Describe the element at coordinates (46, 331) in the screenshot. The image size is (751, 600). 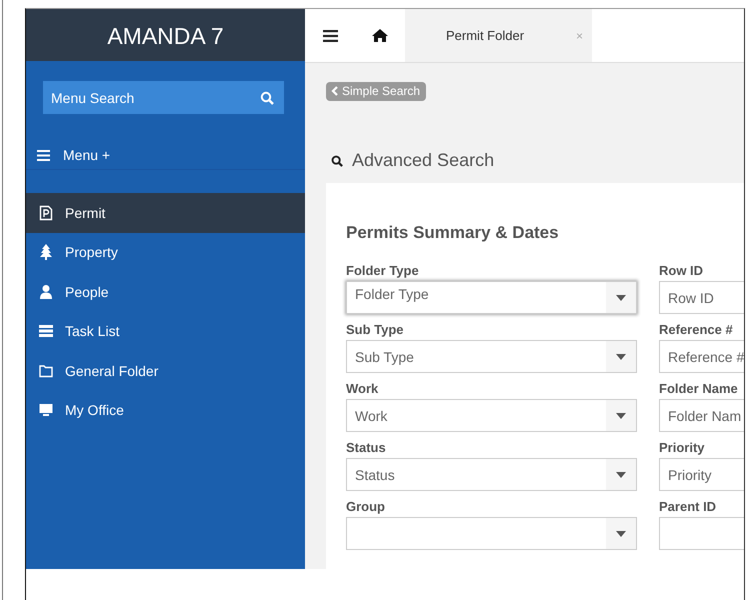
I see `list-icon` at that location.